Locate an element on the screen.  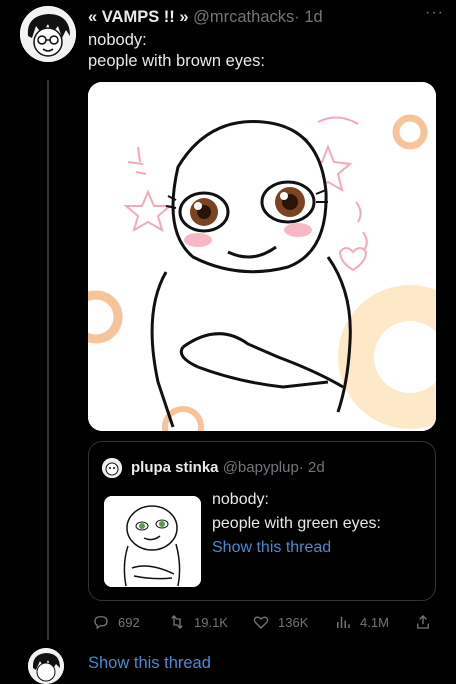
quoted-show-thread-link: Show this thread is located at coordinates (296, 548).